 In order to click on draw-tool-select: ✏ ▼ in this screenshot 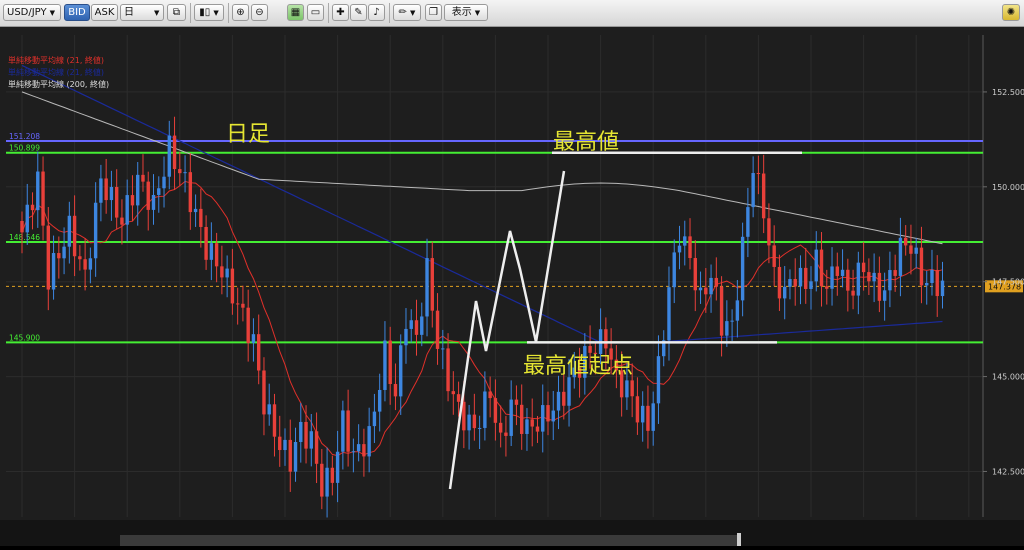, I will do `click(407, 12)`.